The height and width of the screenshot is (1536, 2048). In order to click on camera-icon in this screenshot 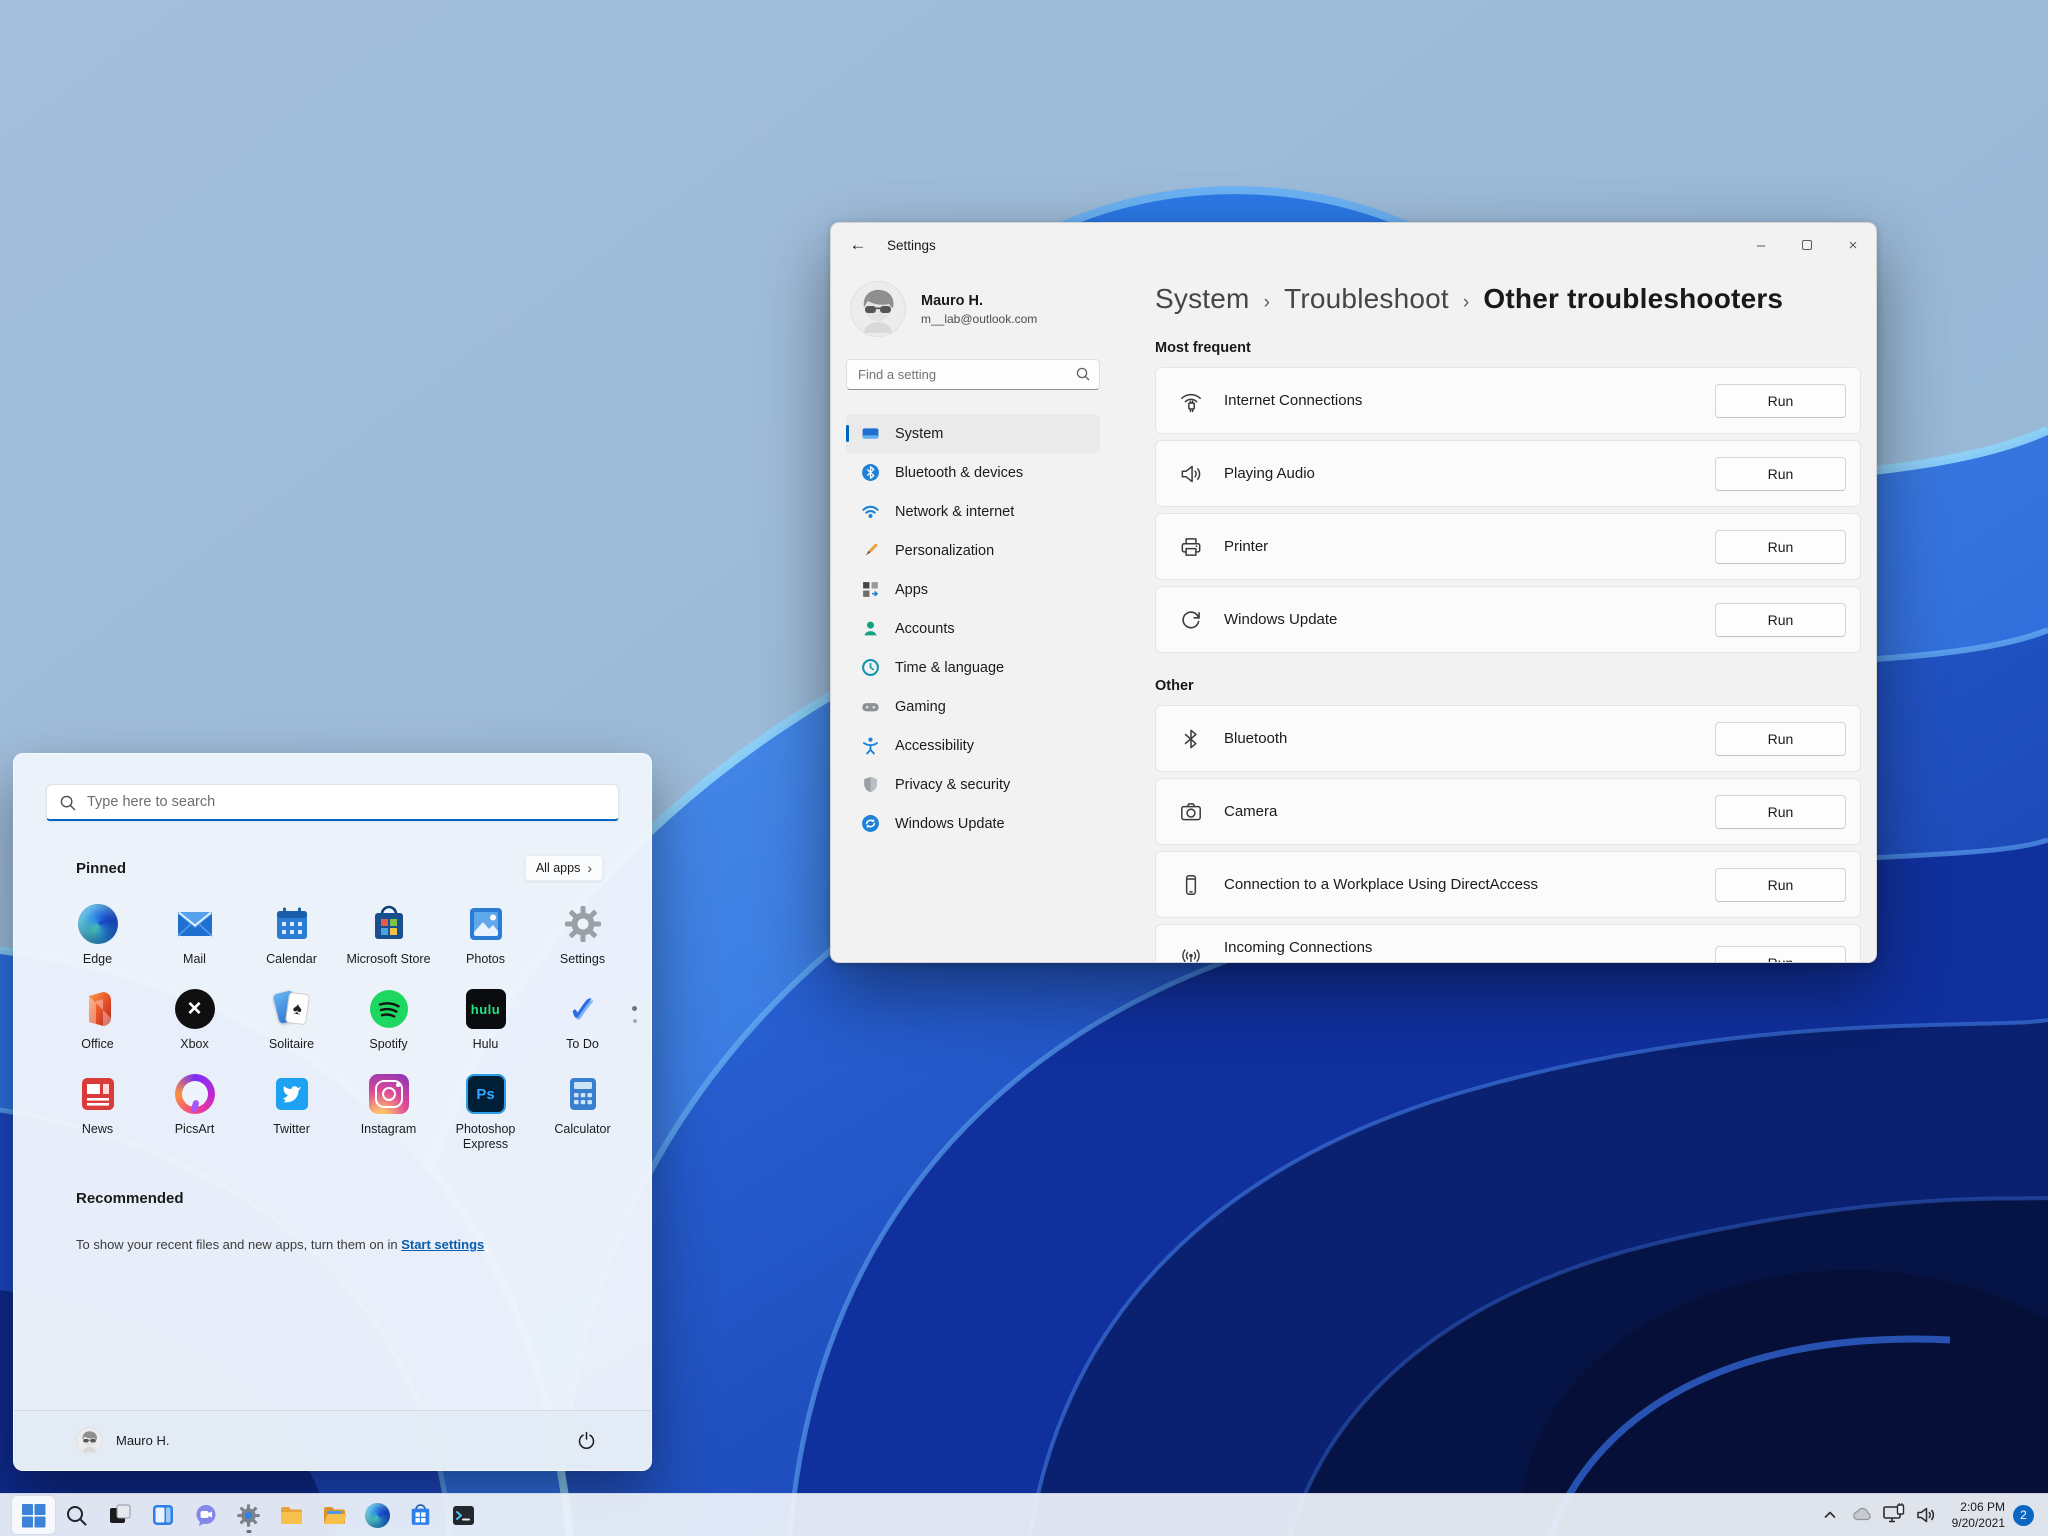, I will do `click(1191, 812)`.